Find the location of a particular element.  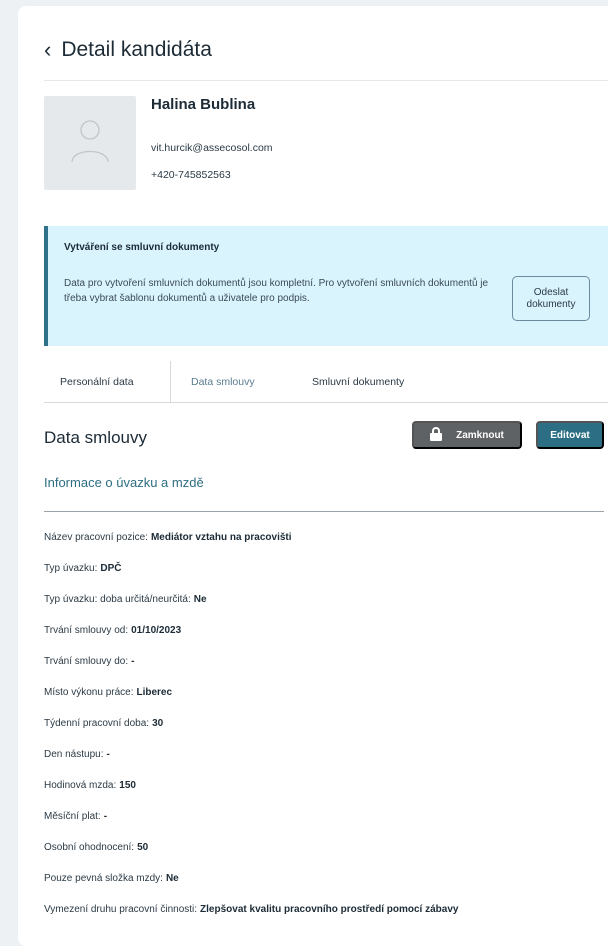

field-row: Hodinová mzda: 150 is located at coordinates (326, 785).